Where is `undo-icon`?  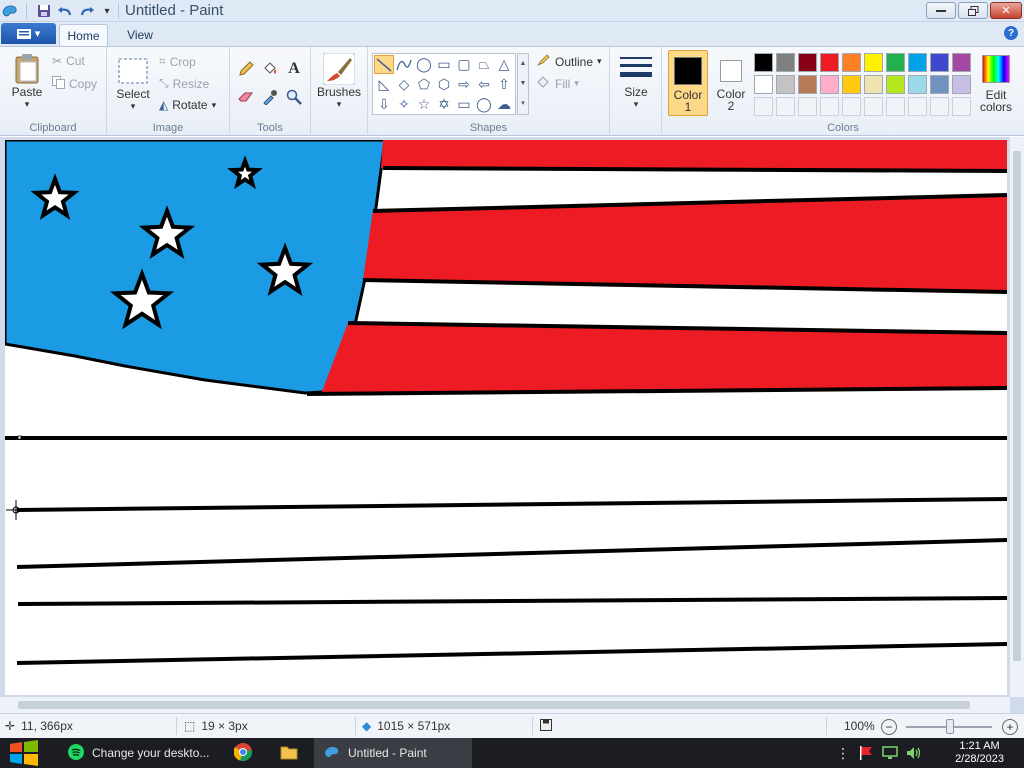 undo-icon is located at coordinates (65, 11).